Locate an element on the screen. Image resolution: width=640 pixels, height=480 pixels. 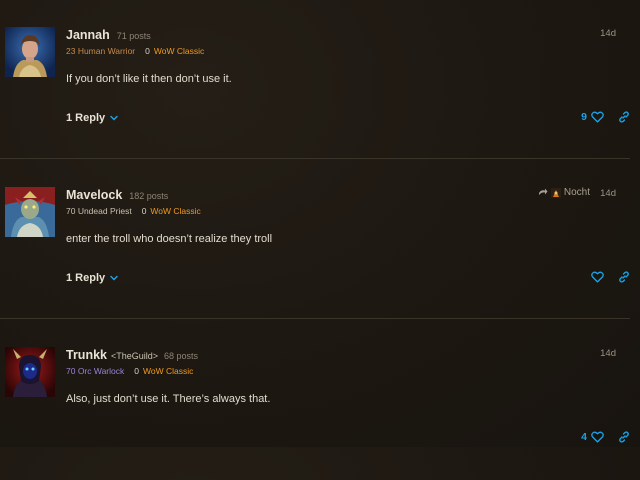
post-actions: 4 is located at coordinates (605, 437).